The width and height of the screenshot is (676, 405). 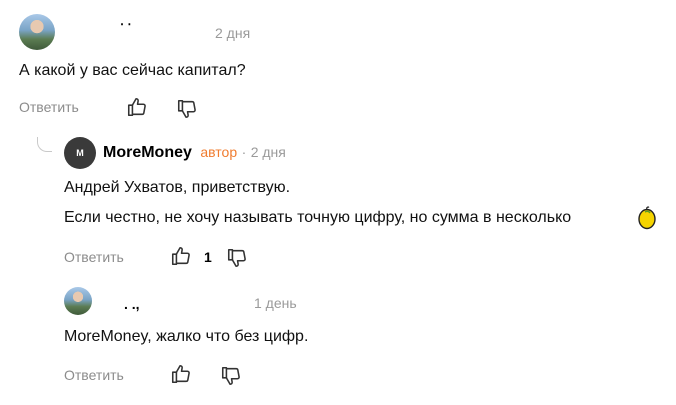 What do you see at coordinates (147, 152) in the screenshot?
I see `comment-author: MoreMoney` at bounding box center [147, 152].